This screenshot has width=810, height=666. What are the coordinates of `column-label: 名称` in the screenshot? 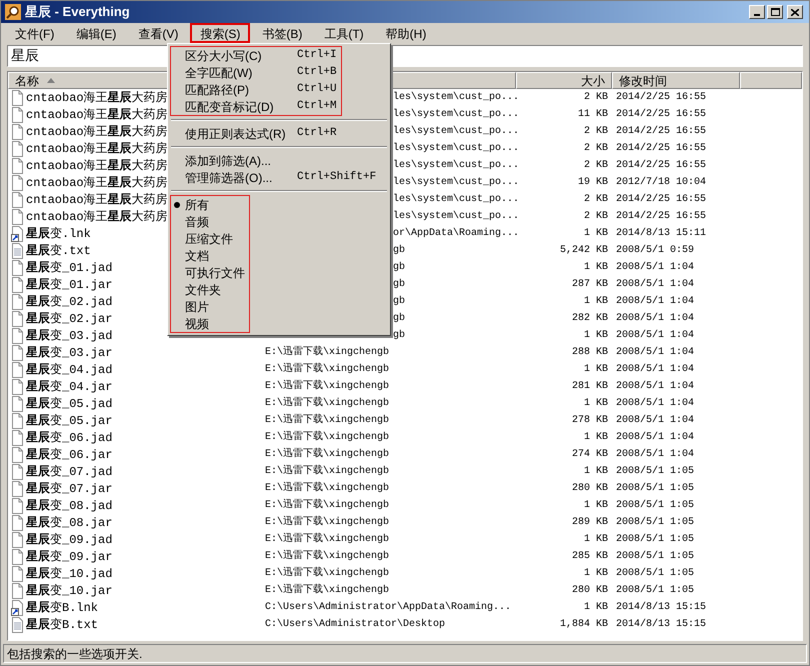 It's located at (27, 81).